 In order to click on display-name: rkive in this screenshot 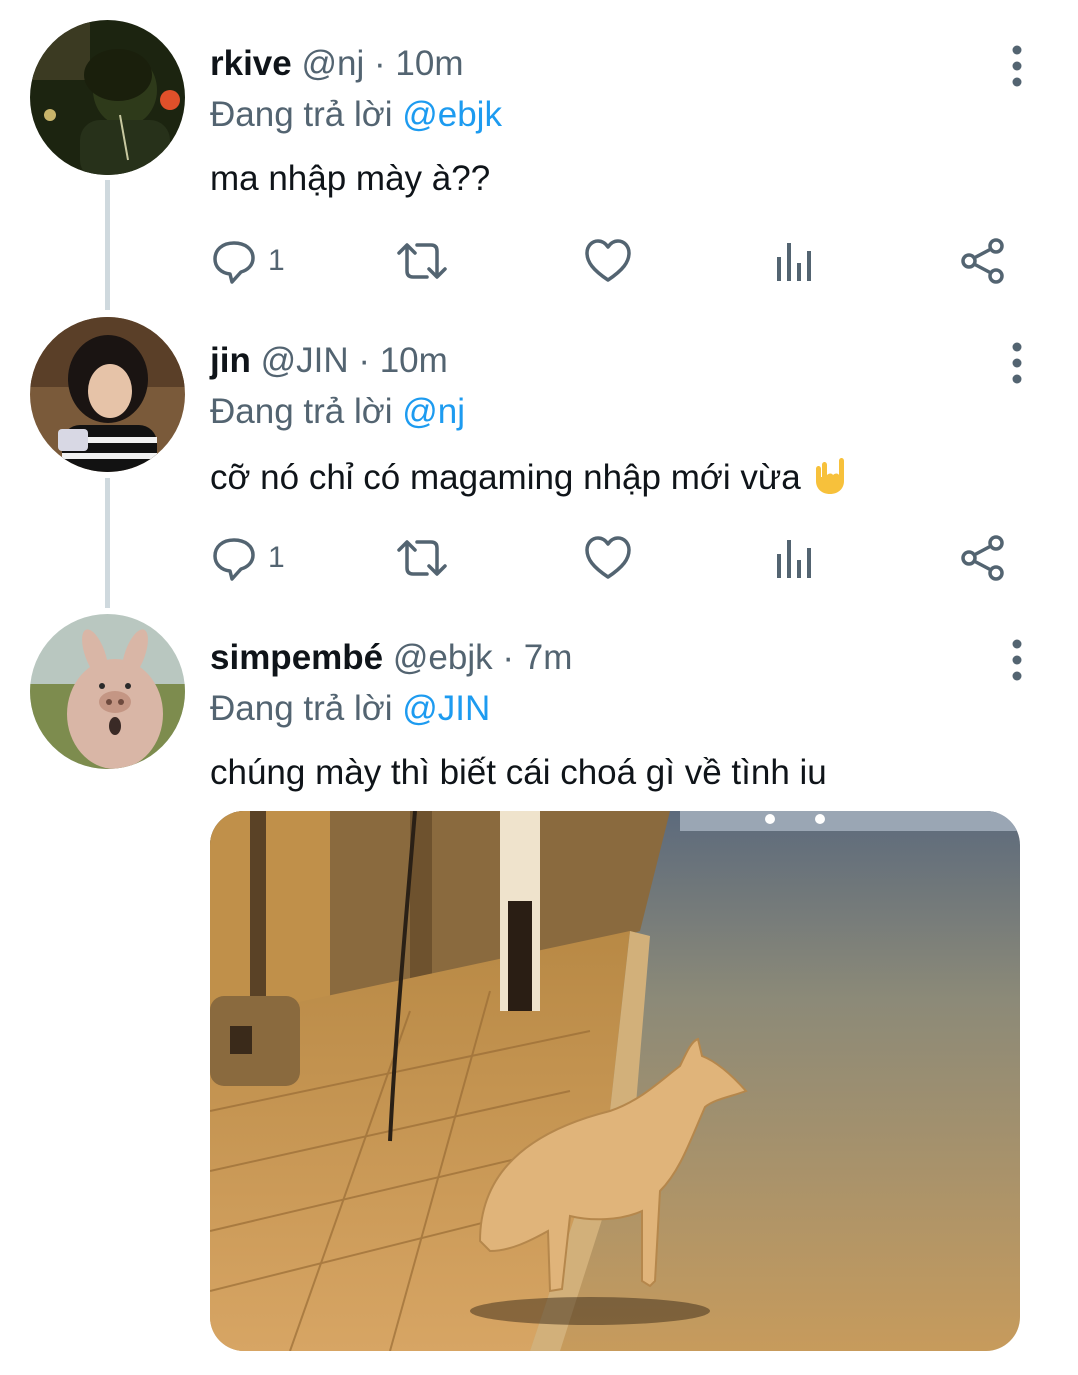, I will do `click(251, 63)`.